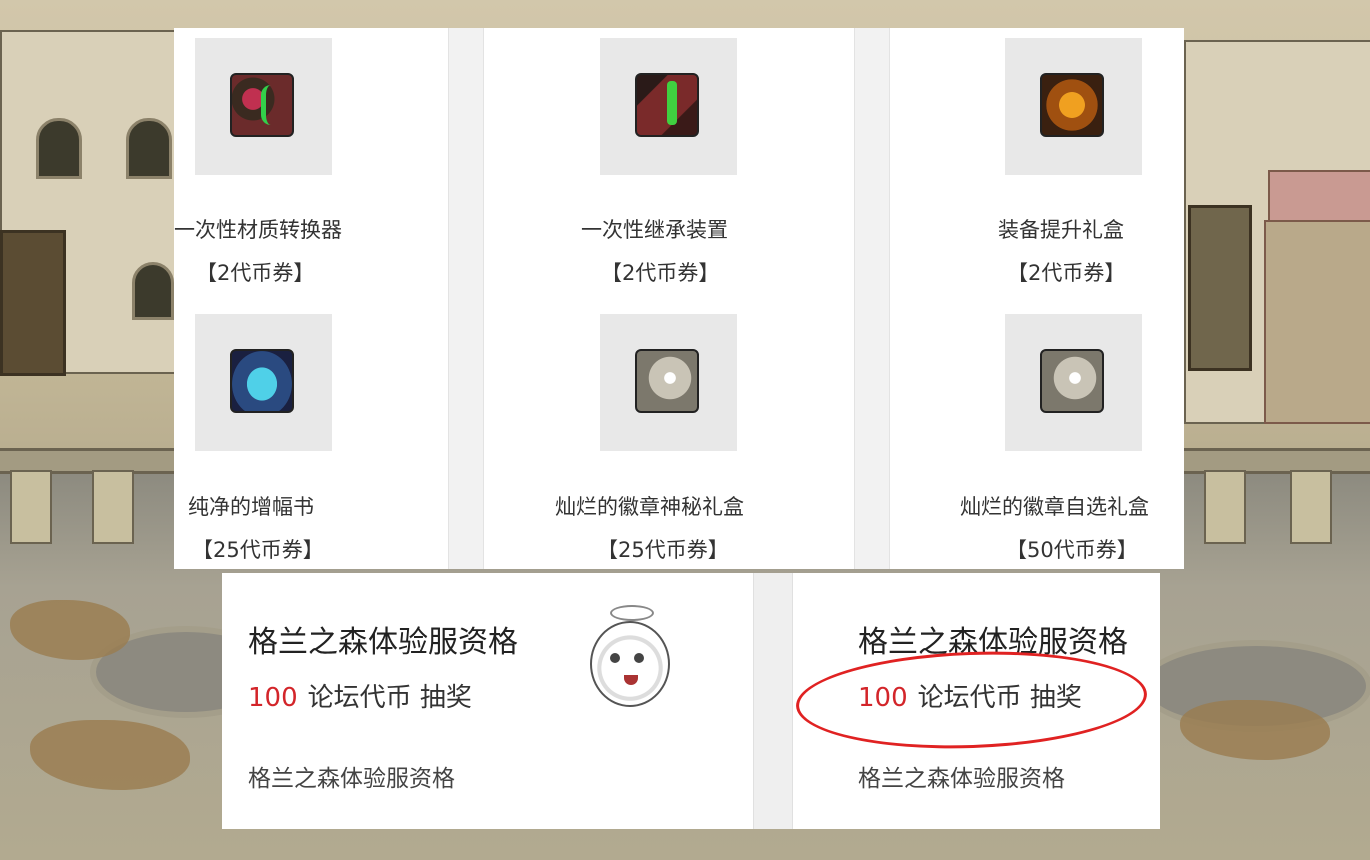 This screenshot has width=1370, height=860. What do you see at coordinates (773, 701) in the screenshot?
I see `card-divider` at bounding box center [773, 701].